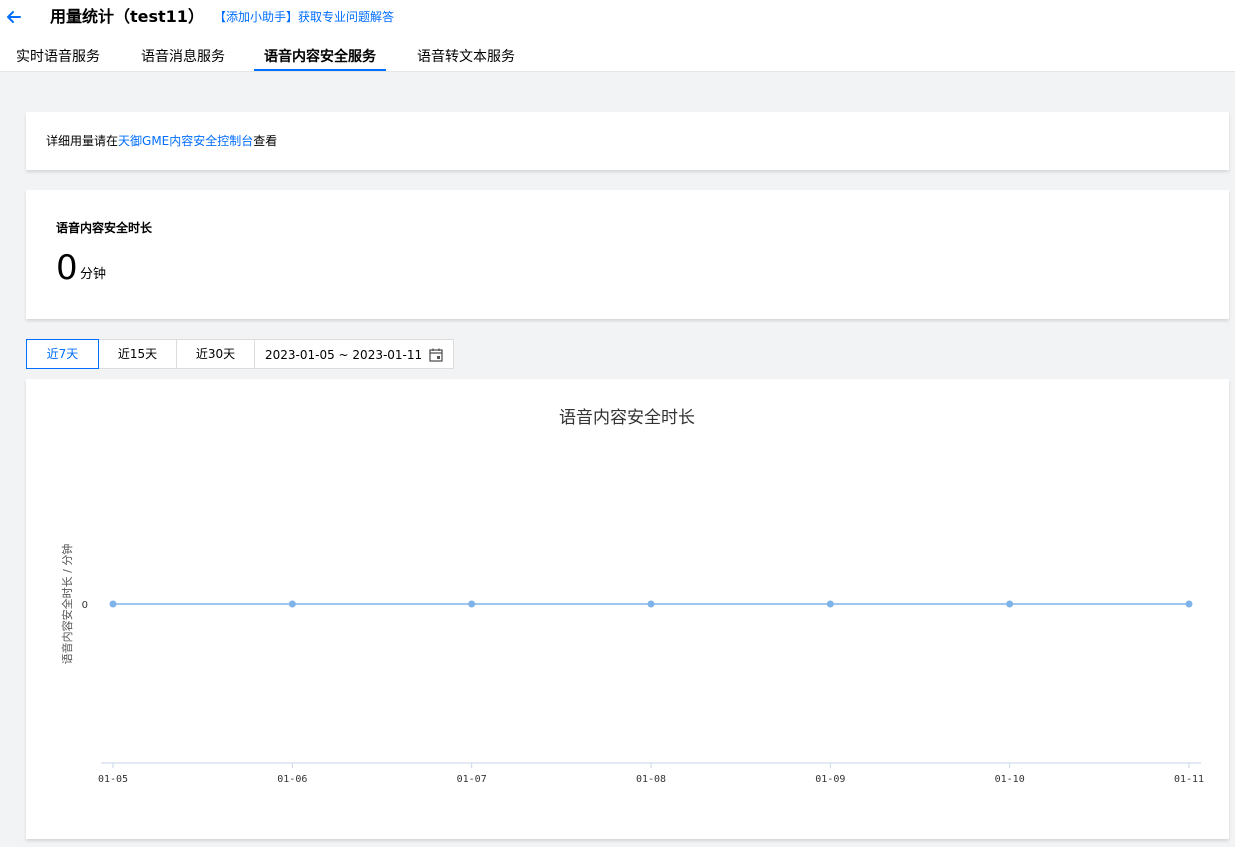  Describe the element at coordinates (627, 254) in the screenshot. I see `metric-card: 语音内容安全时长 0 分钟` at that location.